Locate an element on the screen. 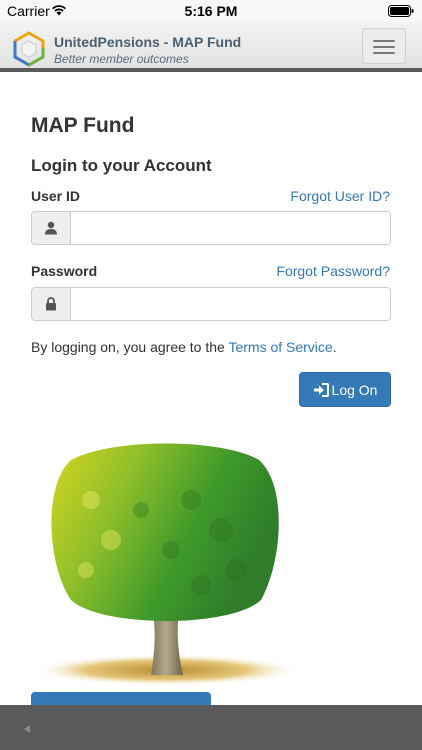 The height and width of the screenshot is (750, 422). brand-title: UnitedPensions - MAP Fund is located at coordinates (148, 42).